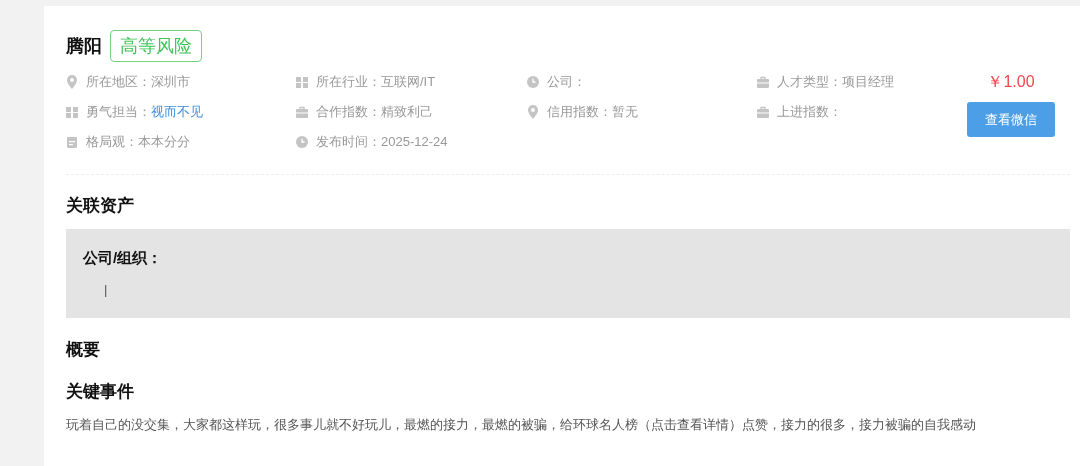 This screenshot has width=1080, height=466. Describe the element at coordinates (868, 82) in the screenshot. I see `field-value: 项目经理` at that location.